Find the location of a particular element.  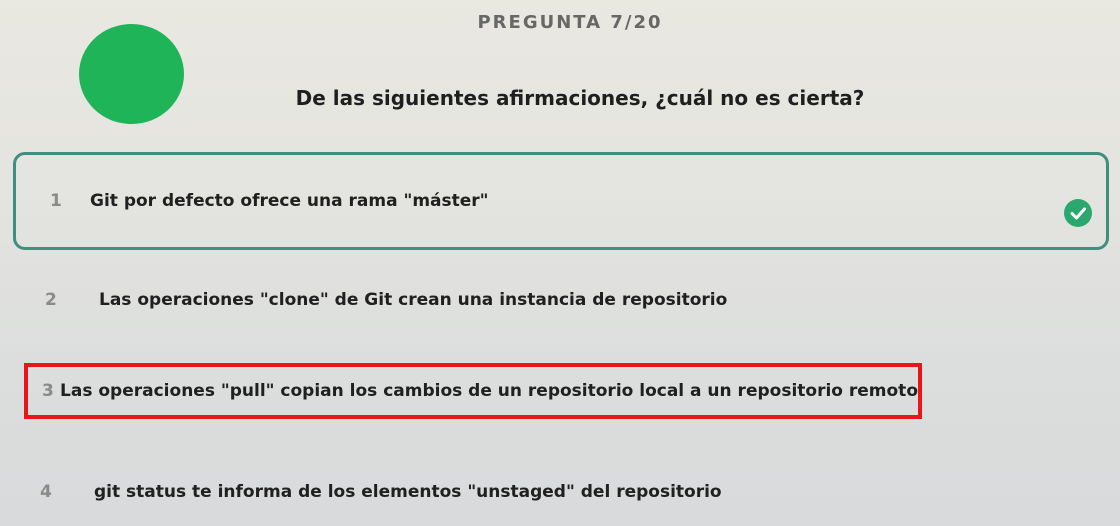

check-circle-icon is located at coordinates (1078, 213).